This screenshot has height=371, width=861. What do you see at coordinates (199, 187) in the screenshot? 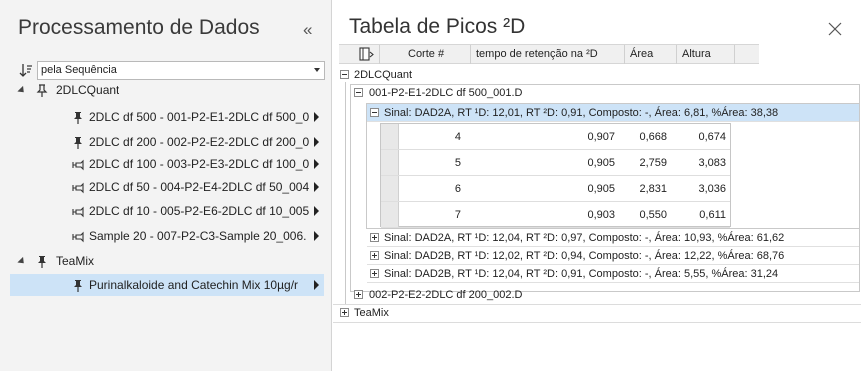
I see `tree-item-label: 2DLC df 50 - 004-P2-E4-2DLC df 50_004` at bounding box center [199, 187].